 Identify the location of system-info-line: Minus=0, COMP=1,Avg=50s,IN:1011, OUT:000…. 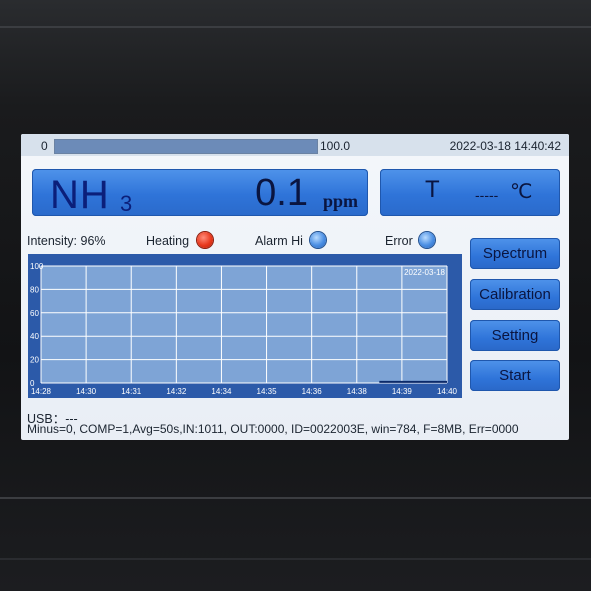
(273, 429).